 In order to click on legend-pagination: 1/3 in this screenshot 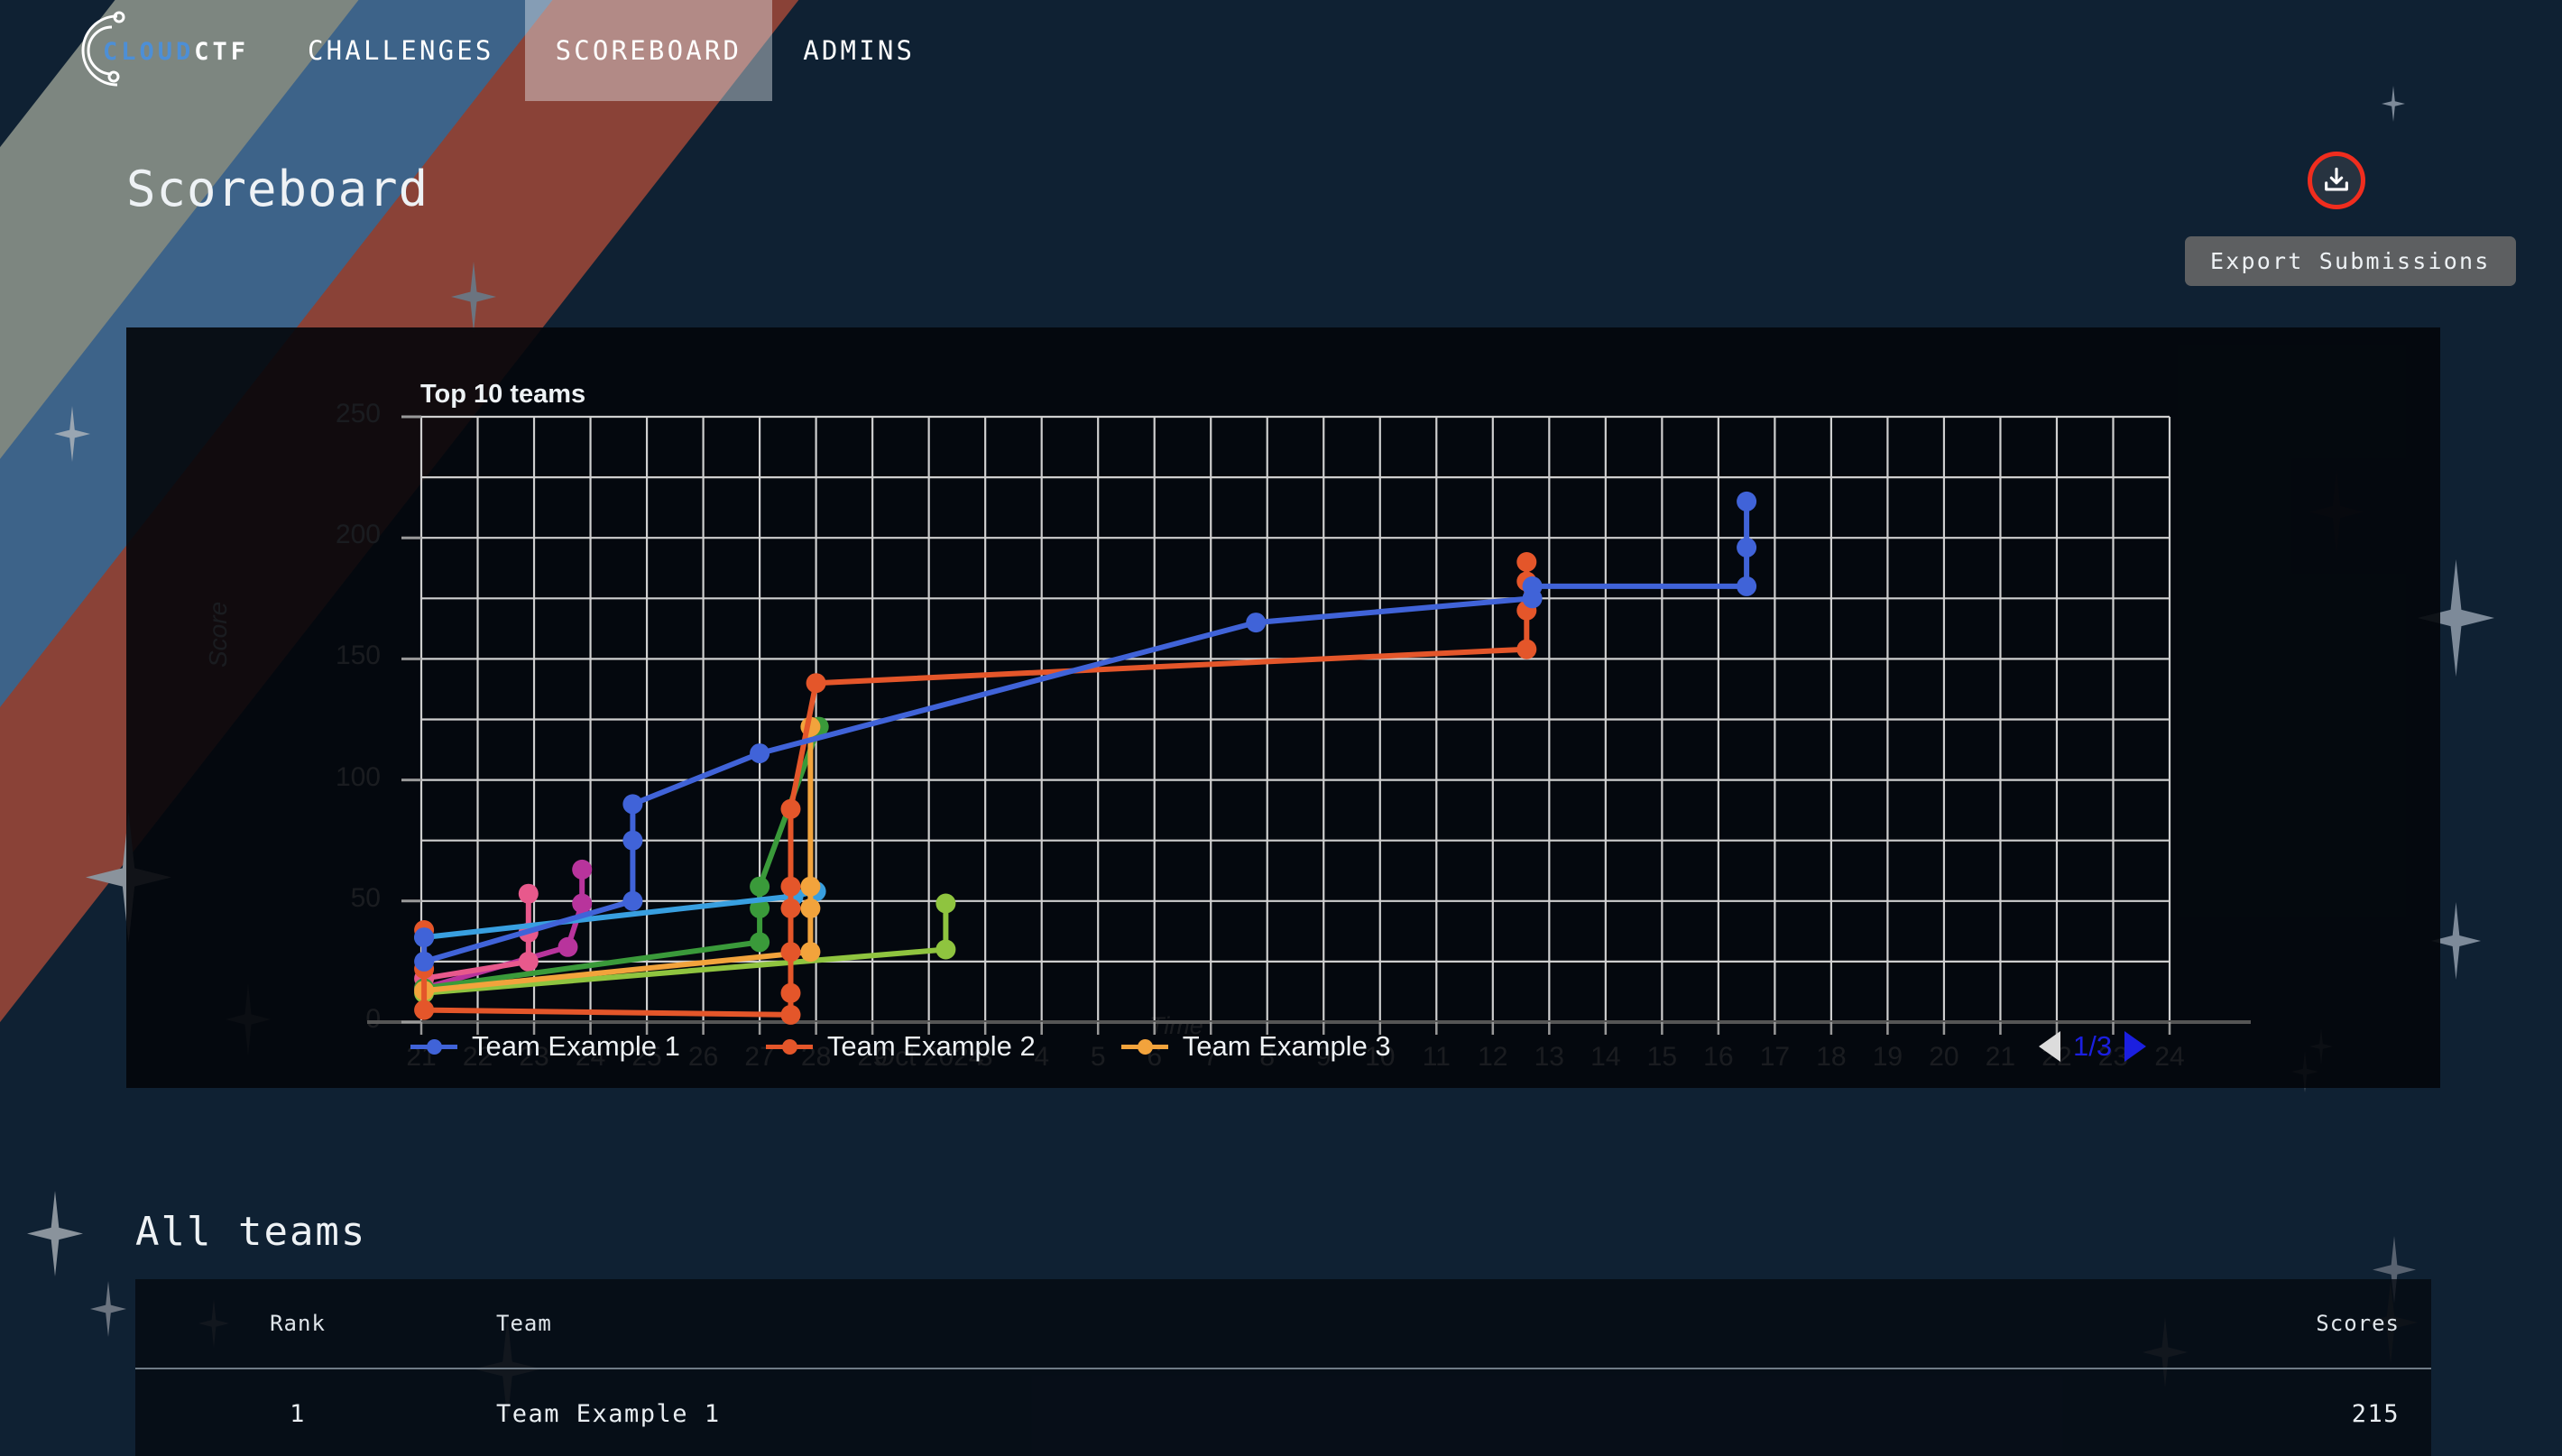, I will do `click(2093, 1046)`.